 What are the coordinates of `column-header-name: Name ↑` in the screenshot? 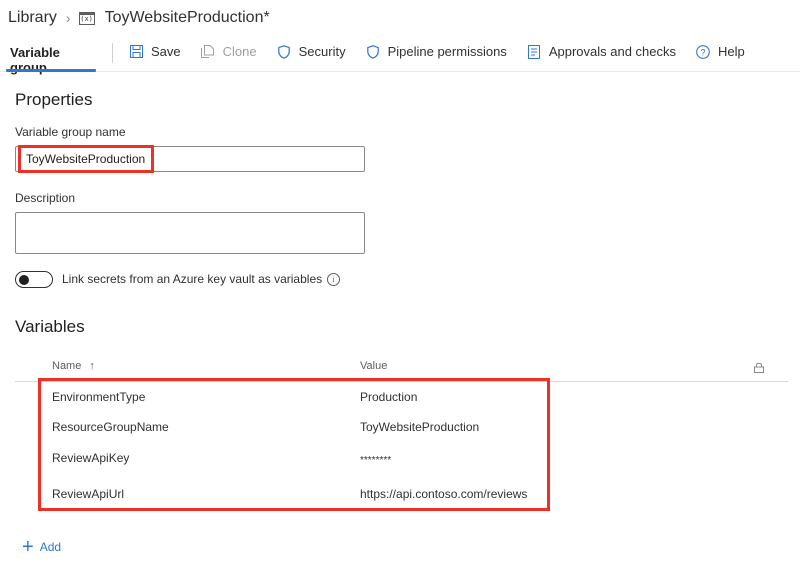 It's located at (73, 366).